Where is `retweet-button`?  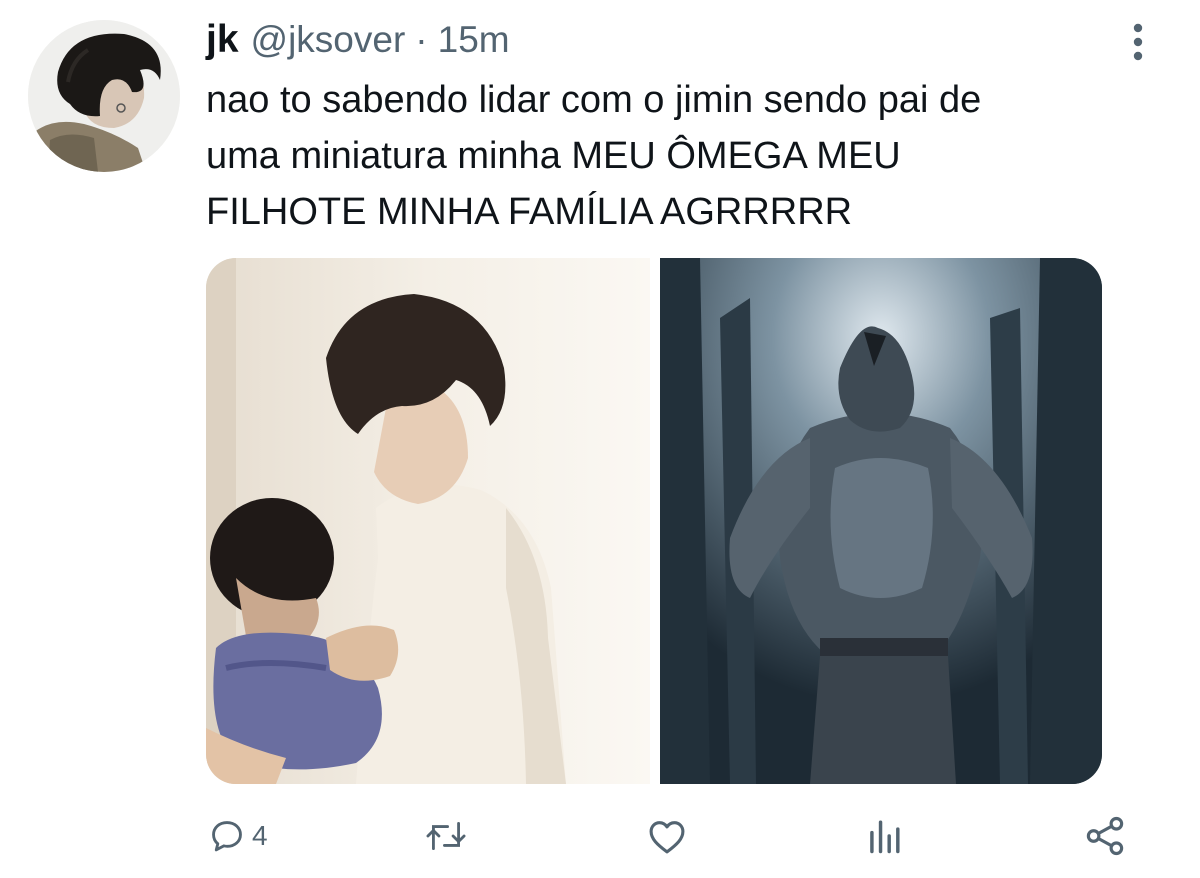 retweet-button is located at coordinates (446, 836).